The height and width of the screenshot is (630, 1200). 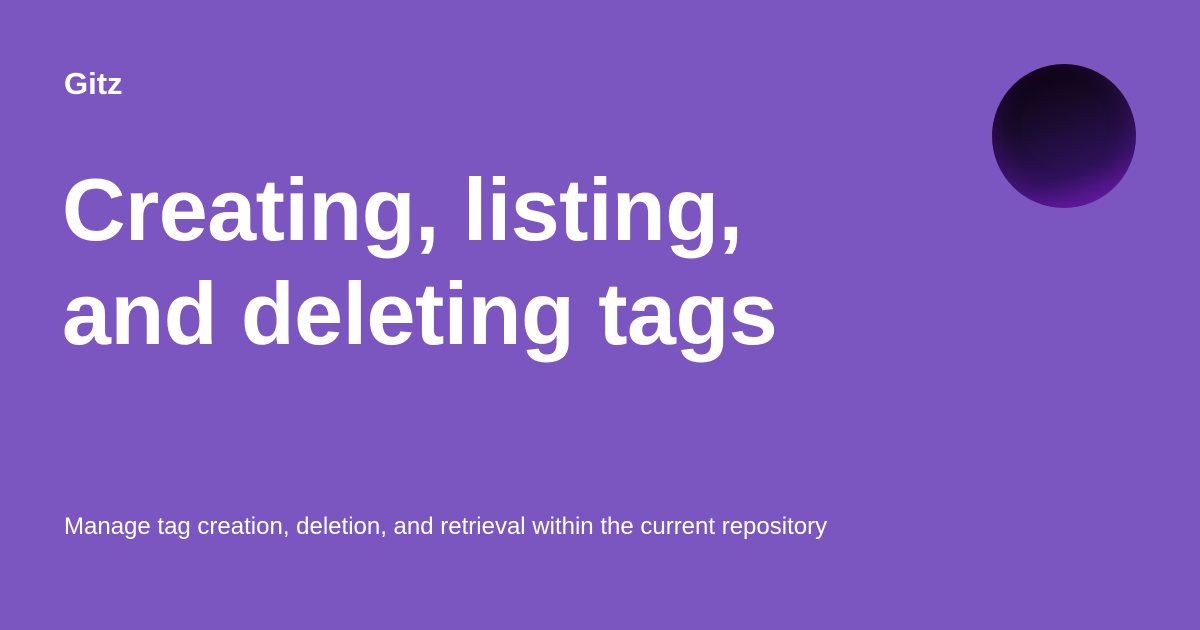 What do you see at coordinates (1064, 136) in the screenshot?
I see `decorative-circle` at bounding box center [1064, 136].